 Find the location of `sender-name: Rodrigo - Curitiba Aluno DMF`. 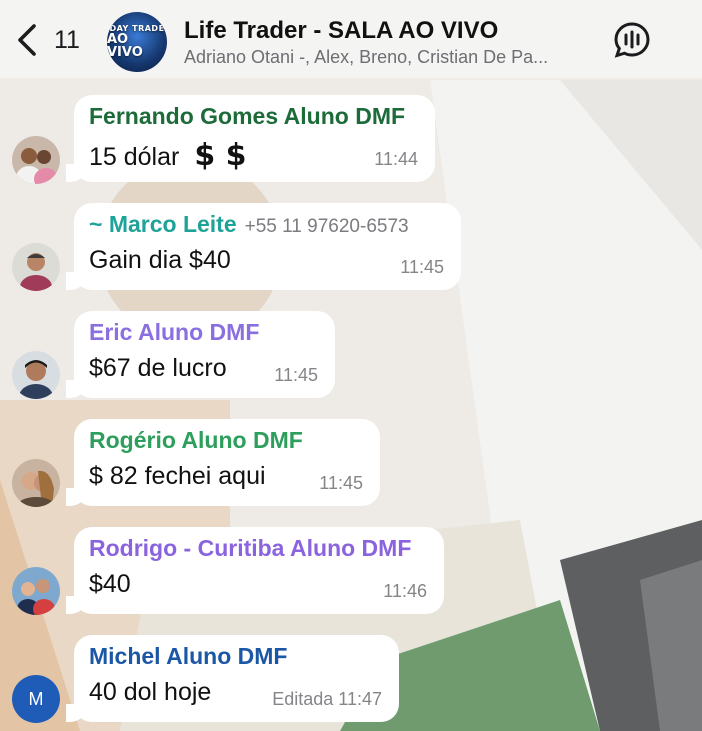

sender-name: Rodrigo - Curitiba Aluno DMF is located at coordinates (250, 548).